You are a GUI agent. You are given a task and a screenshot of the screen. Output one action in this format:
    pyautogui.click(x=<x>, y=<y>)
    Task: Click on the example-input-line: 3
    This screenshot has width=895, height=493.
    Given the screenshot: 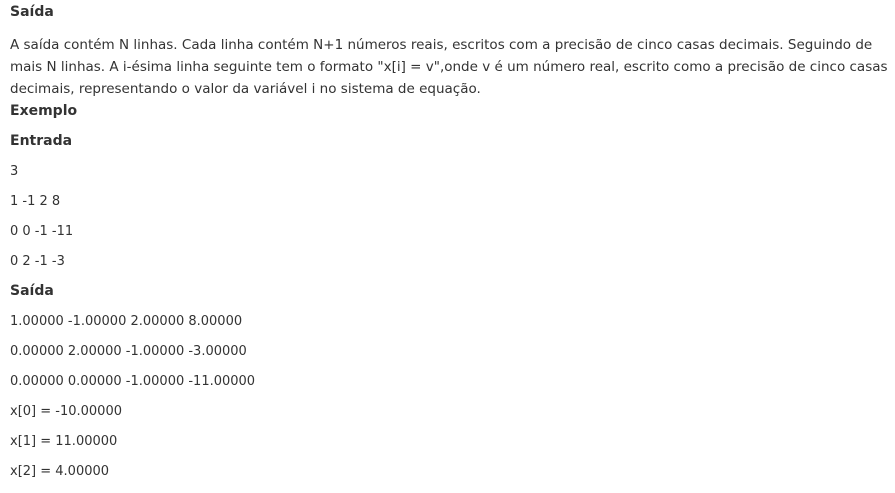 What is the action you would take?
    pyautogui.click(x=14, y=171)
    